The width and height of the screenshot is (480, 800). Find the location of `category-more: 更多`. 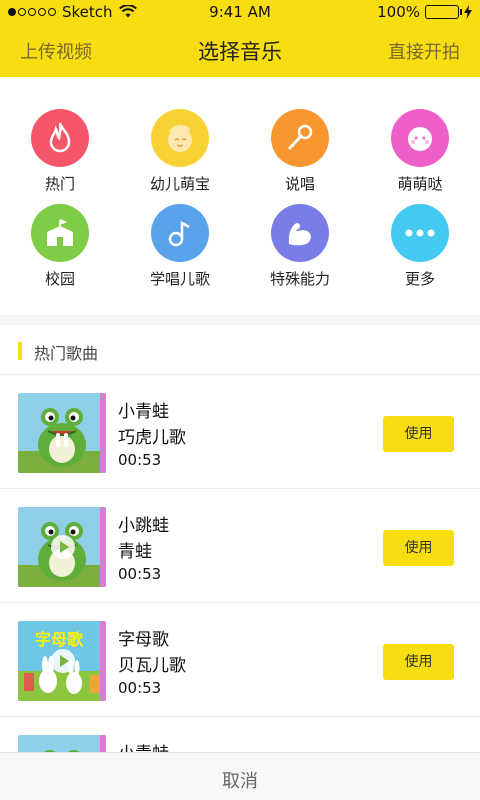

category-more: 更多 is located at coordinates (420, 246).